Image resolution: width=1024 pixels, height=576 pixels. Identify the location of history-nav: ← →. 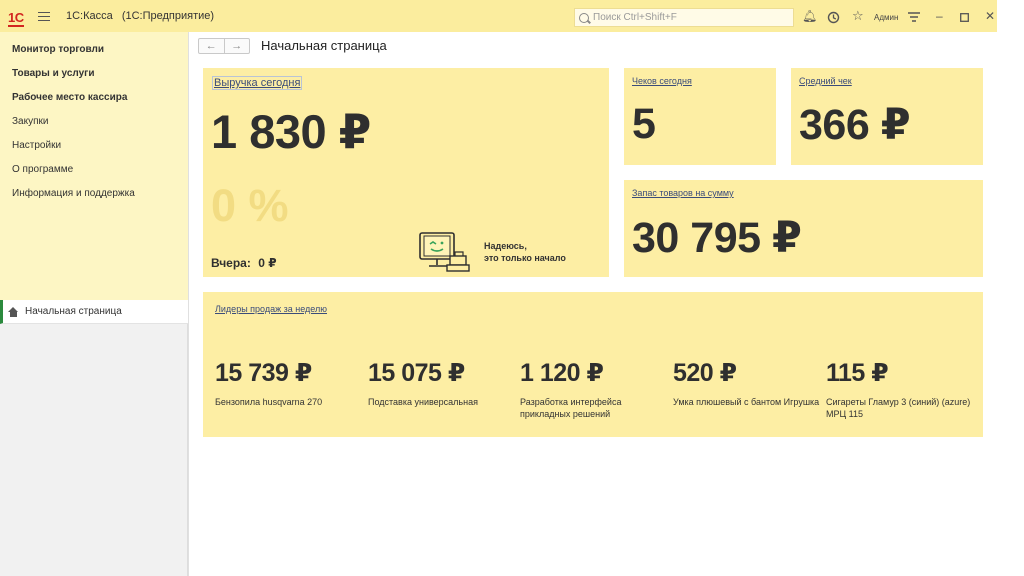
(224, 46).